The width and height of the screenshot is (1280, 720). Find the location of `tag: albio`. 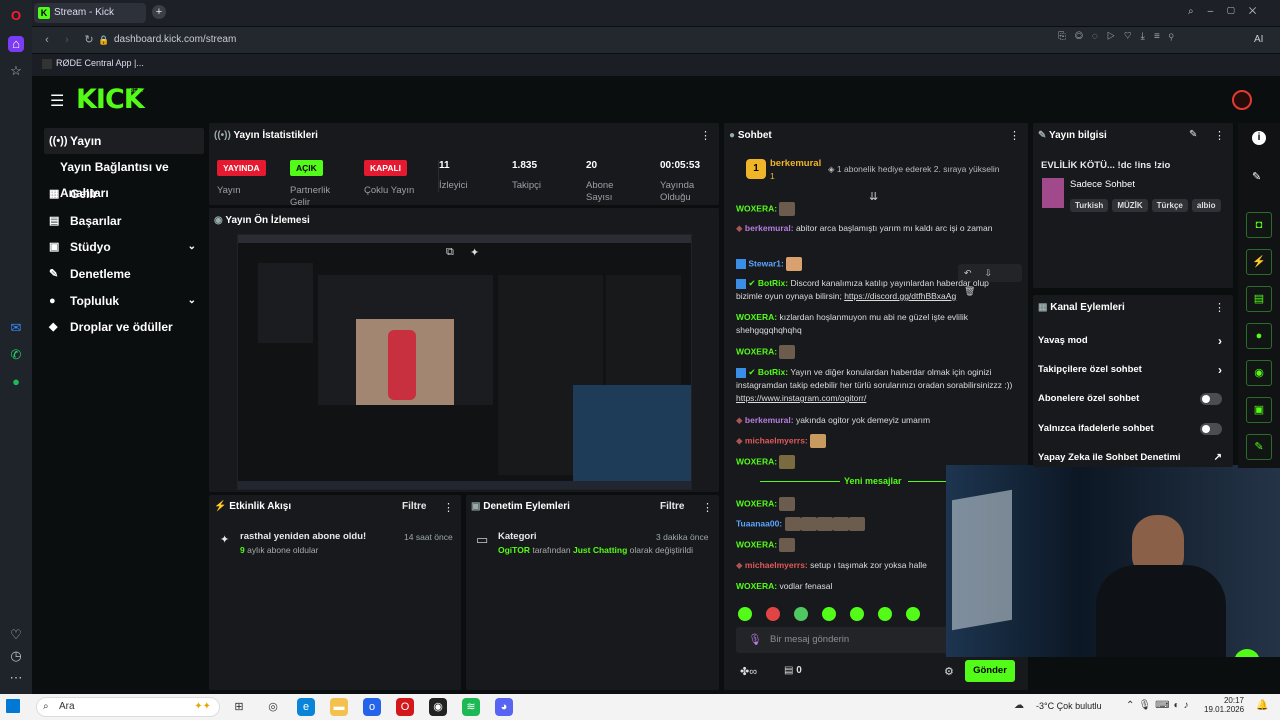

tag: albio is located at coordinates (1206, 205).